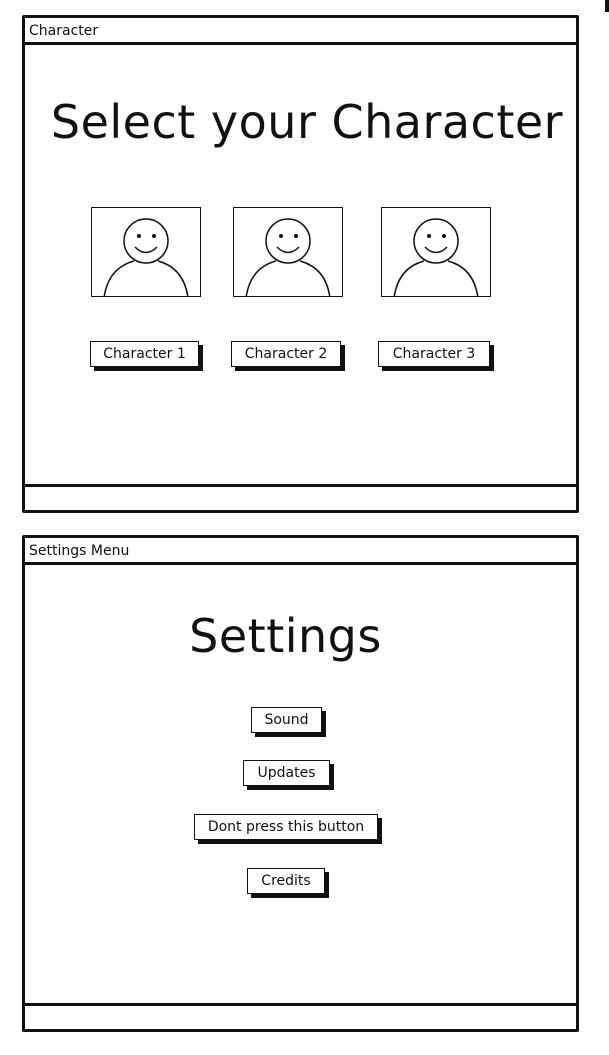  What do you see at coordinates (434, 354) in the screenshot?
I see `character-3-button: Character 3` at bounding box center [434, 354].